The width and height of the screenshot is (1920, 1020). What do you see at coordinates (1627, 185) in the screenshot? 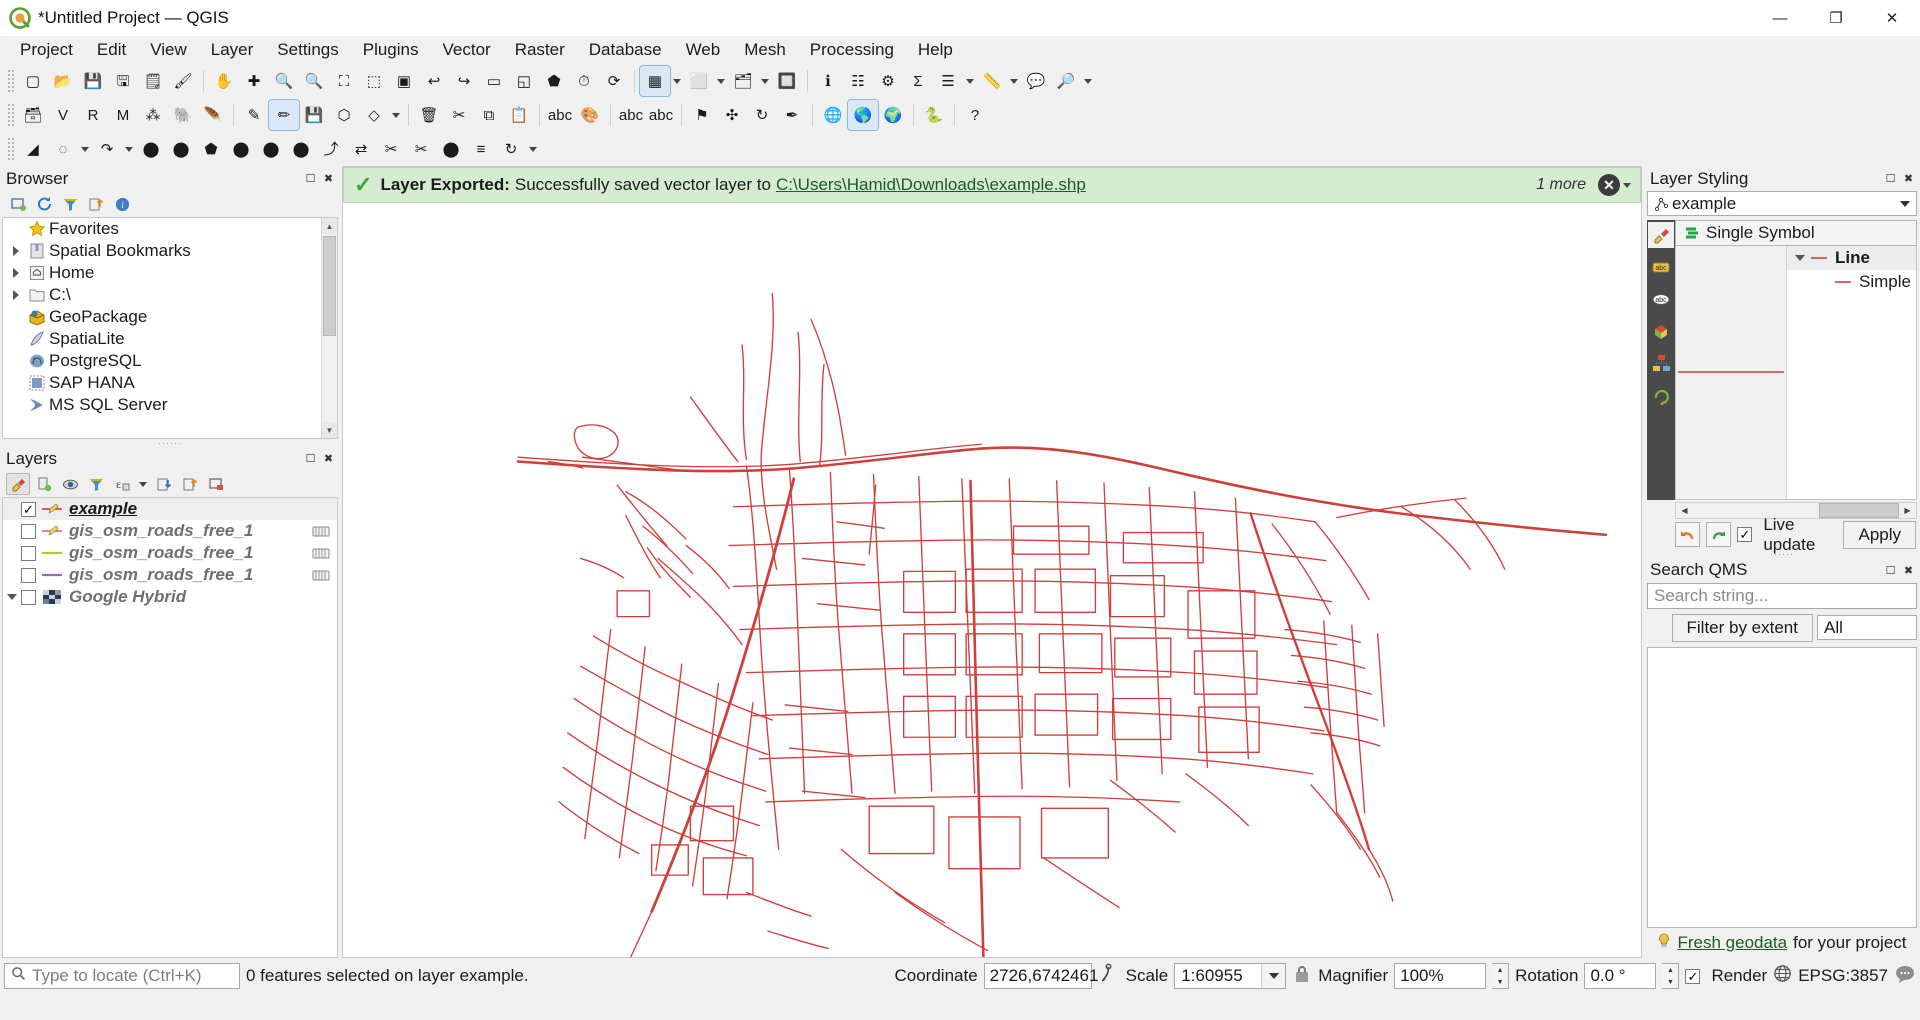
I see `message-dropdown-icon` at bounding box center [1627, 185].